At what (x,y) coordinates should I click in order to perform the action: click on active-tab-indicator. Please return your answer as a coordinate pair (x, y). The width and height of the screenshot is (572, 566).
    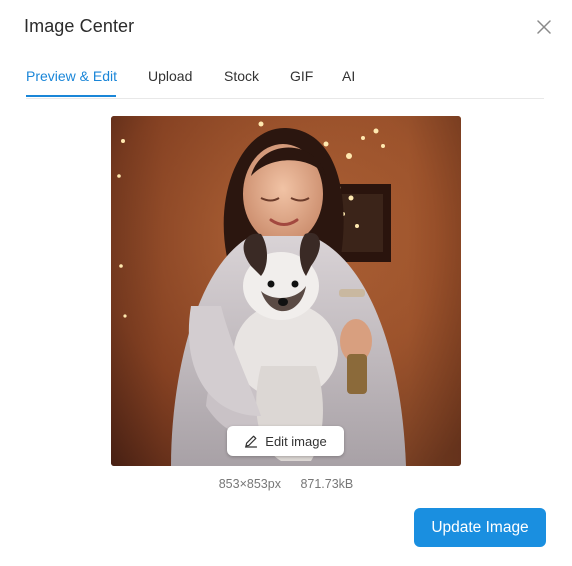
    Looking at the image, I should click on (71, 96).